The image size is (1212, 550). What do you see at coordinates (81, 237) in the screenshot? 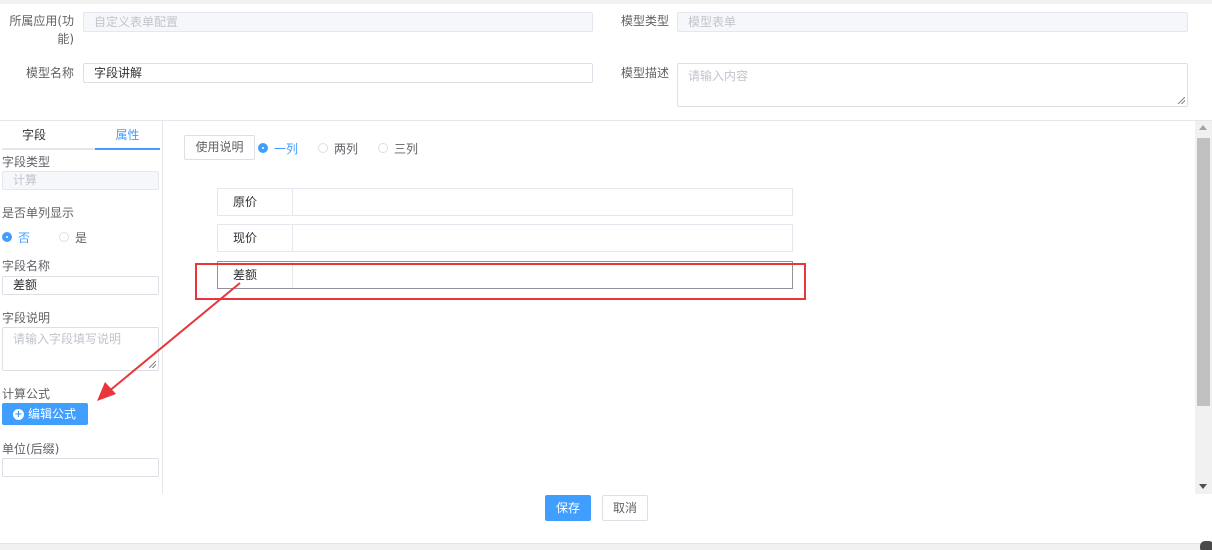
I see `radio-yes-label: 是` at bounding box center [81, 237].